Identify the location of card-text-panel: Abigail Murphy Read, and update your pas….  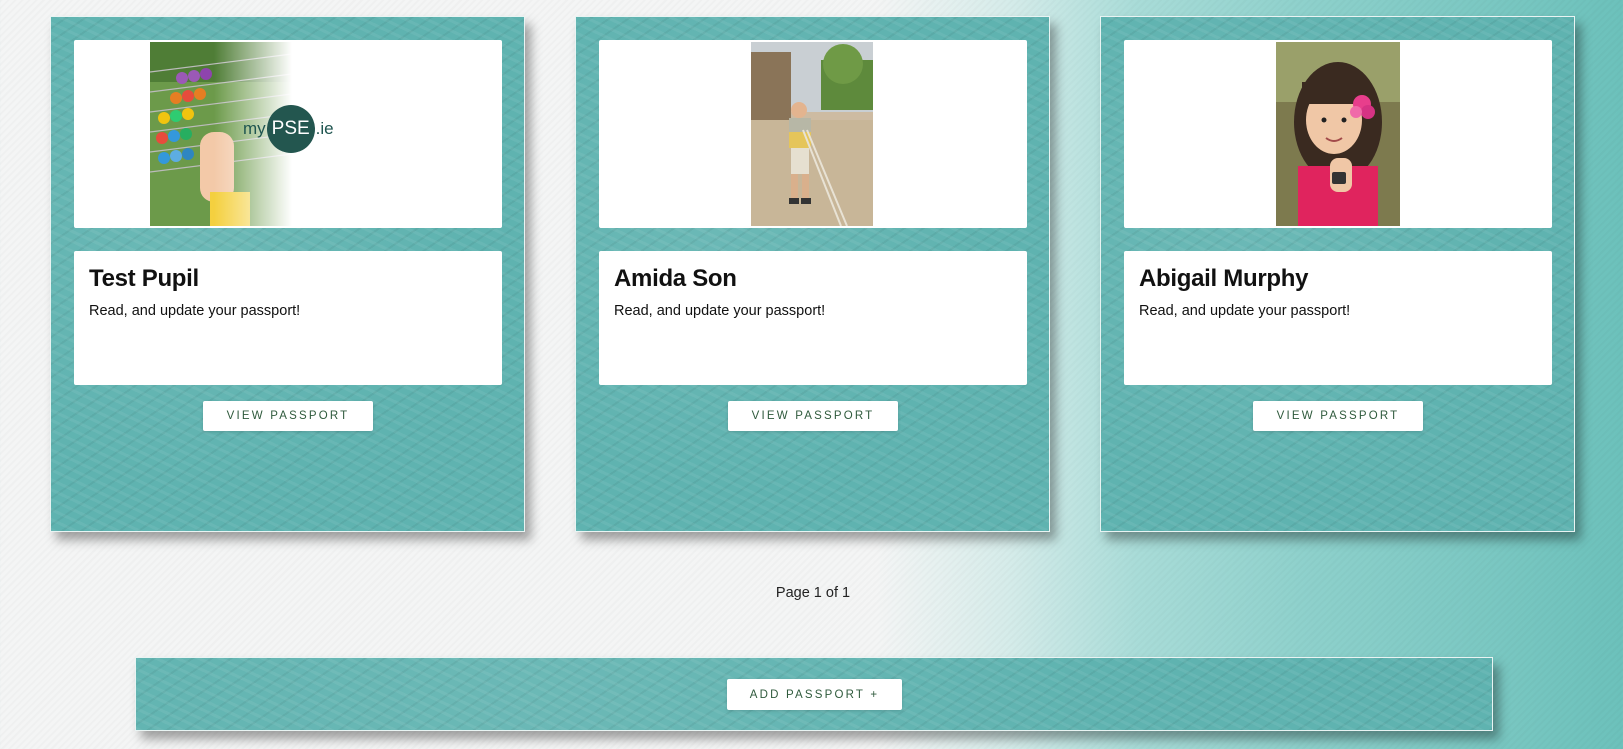
(1338, 318).